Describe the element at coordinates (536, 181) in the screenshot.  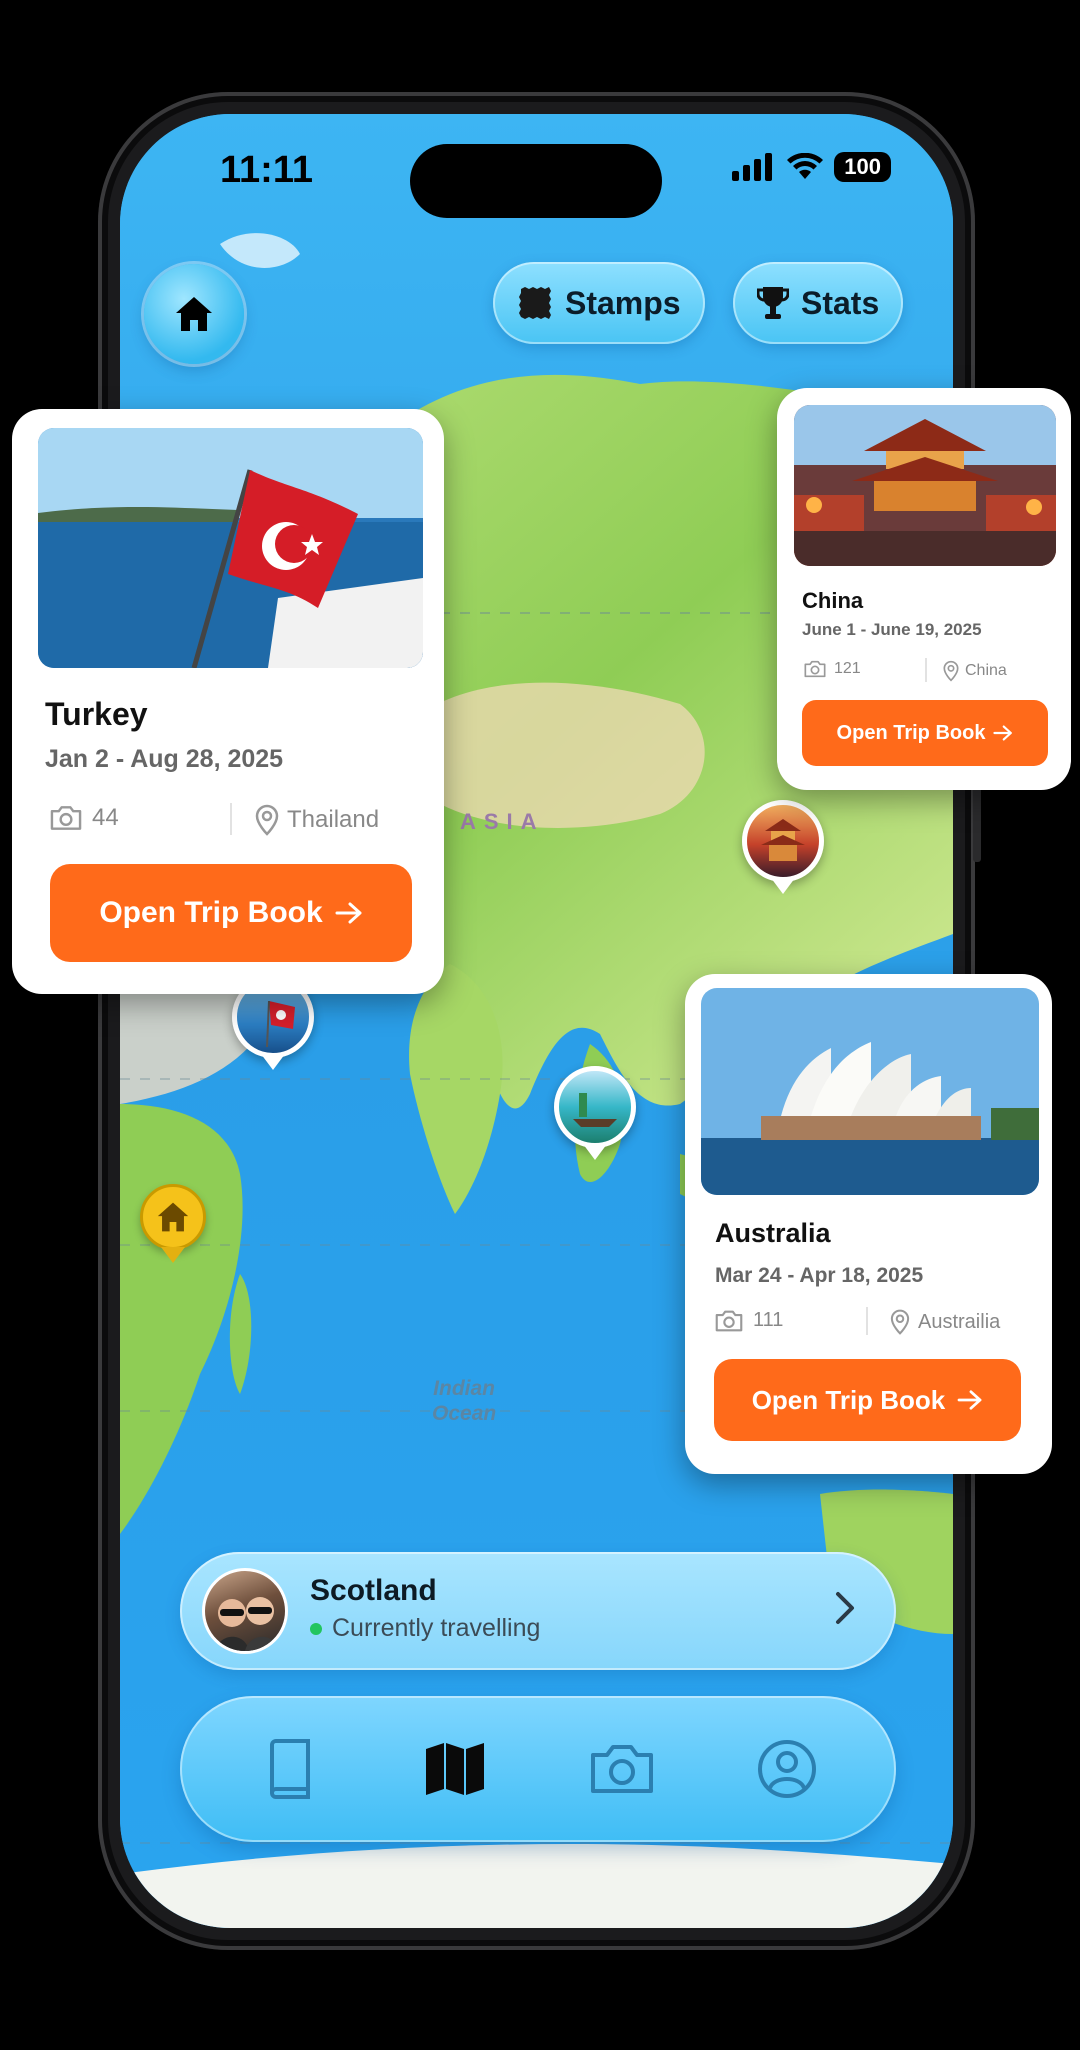
I see `dynamic-island` at that location.